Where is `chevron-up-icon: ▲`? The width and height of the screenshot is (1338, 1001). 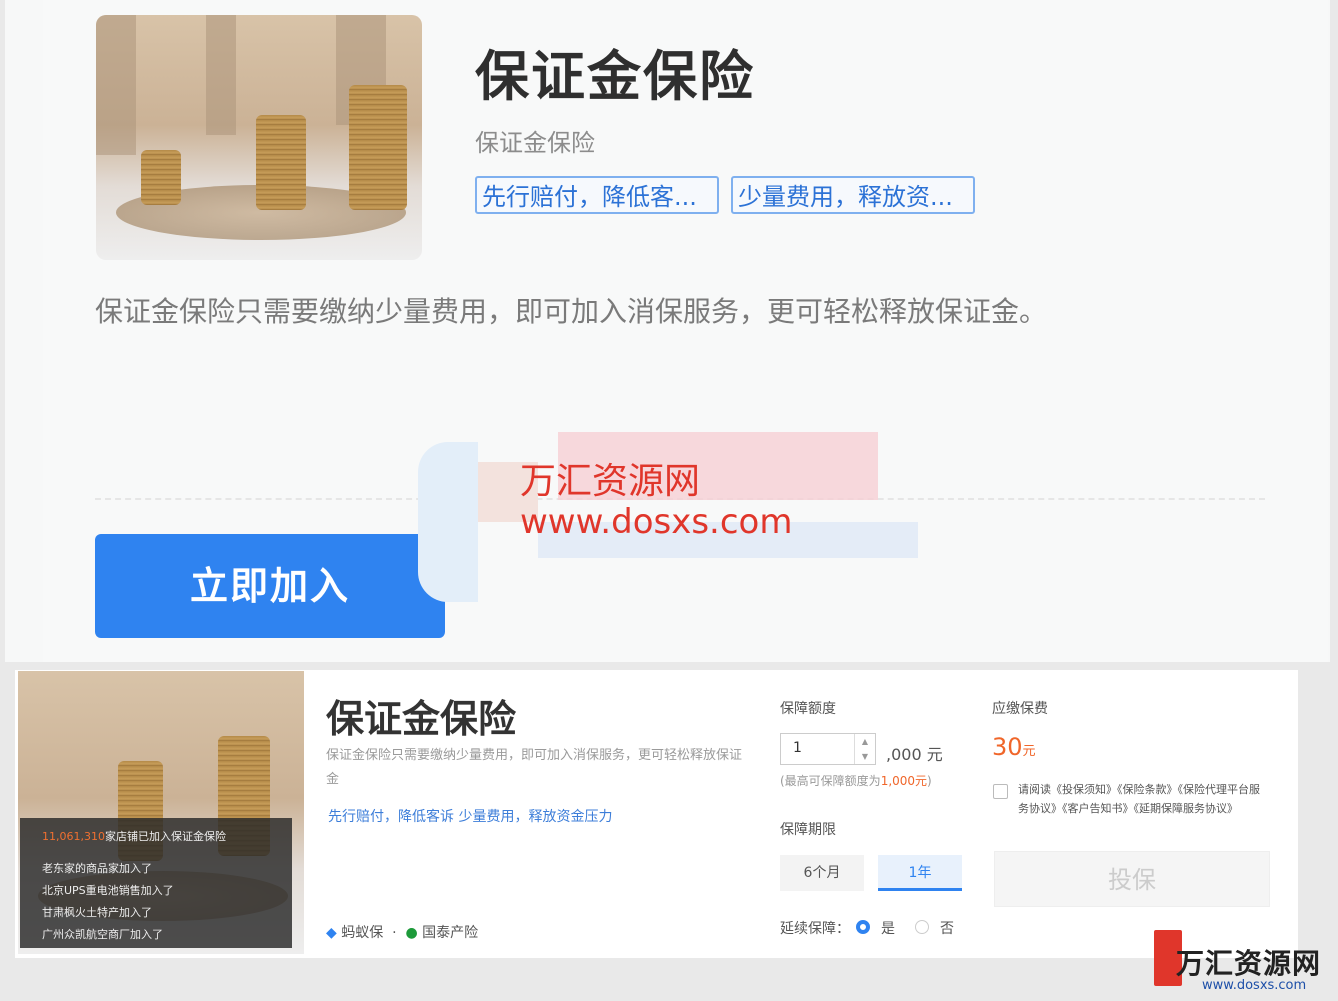 chevron-up-icon: ▲ is located at coordinates (865, 741).